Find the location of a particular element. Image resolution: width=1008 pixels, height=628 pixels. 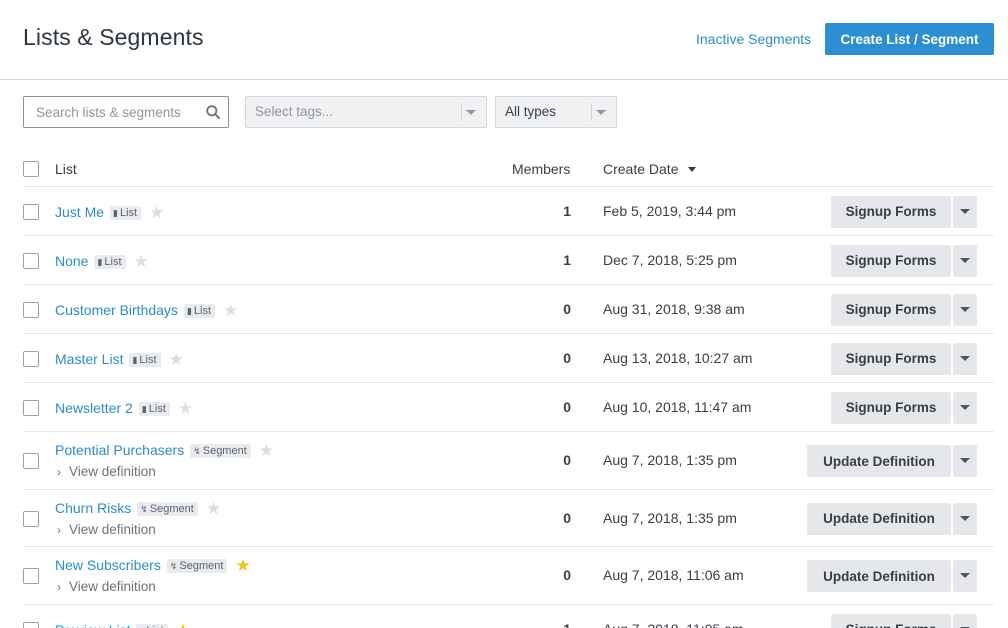

list-name-link: Preview List is located at coordinates (92, 625).